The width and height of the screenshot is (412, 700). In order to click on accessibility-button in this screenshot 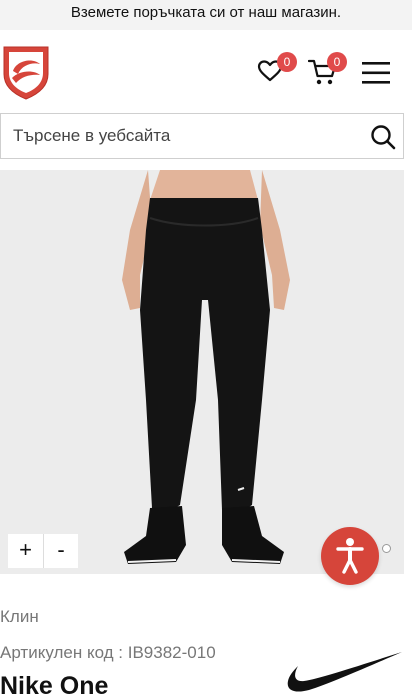, I will do `click(350, 556)`.